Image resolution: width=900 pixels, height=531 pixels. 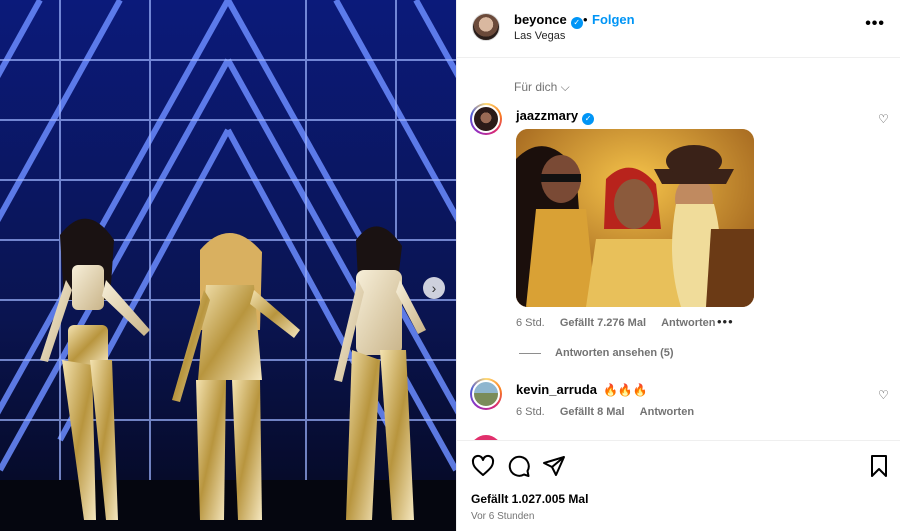 What do you see at coordinates (678, 29) in the screenshot?
I see `post-header: beyonce ✓ • Folgen Las Vegas •••` at bounding box center [678, 29].